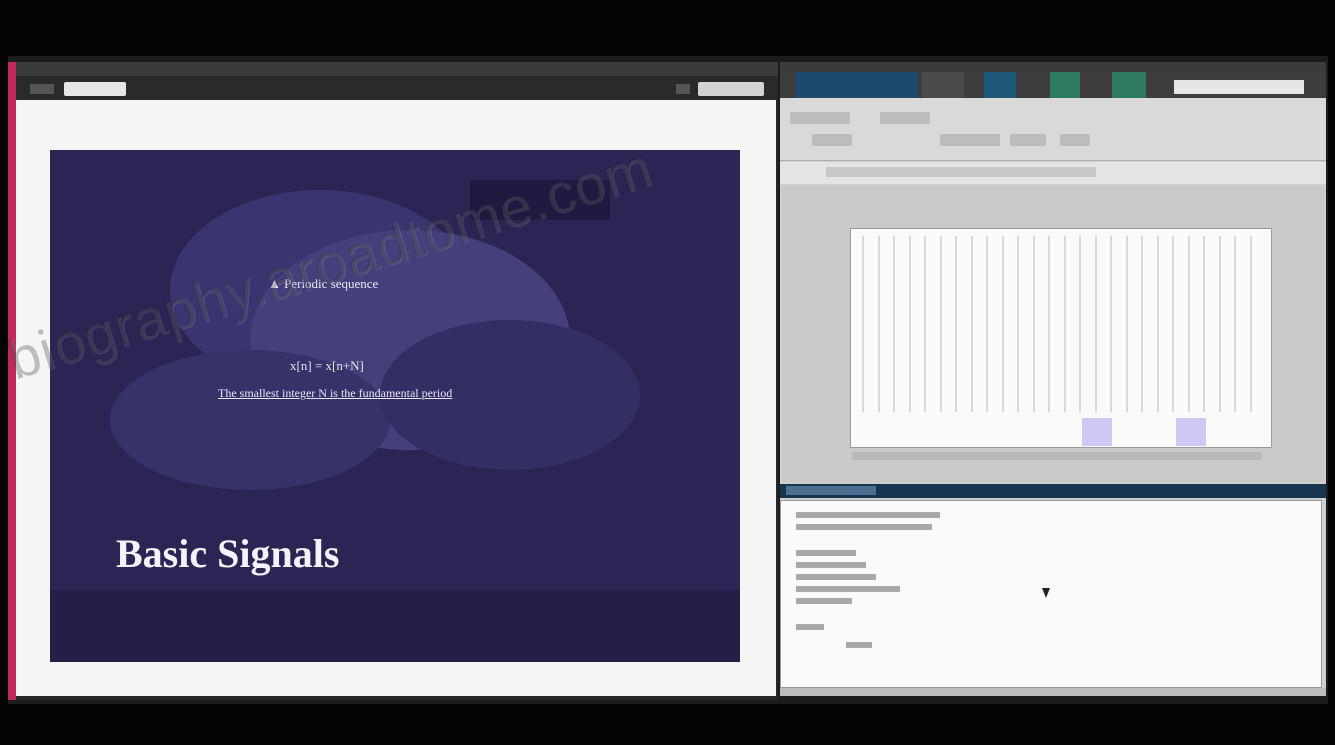 Image resolution: width=1335 pixels, height=745 pixels. What do you see at coordinates (961, 172) in the screenshot?
I see `current-folder-path` at bounding box center [961, 172].